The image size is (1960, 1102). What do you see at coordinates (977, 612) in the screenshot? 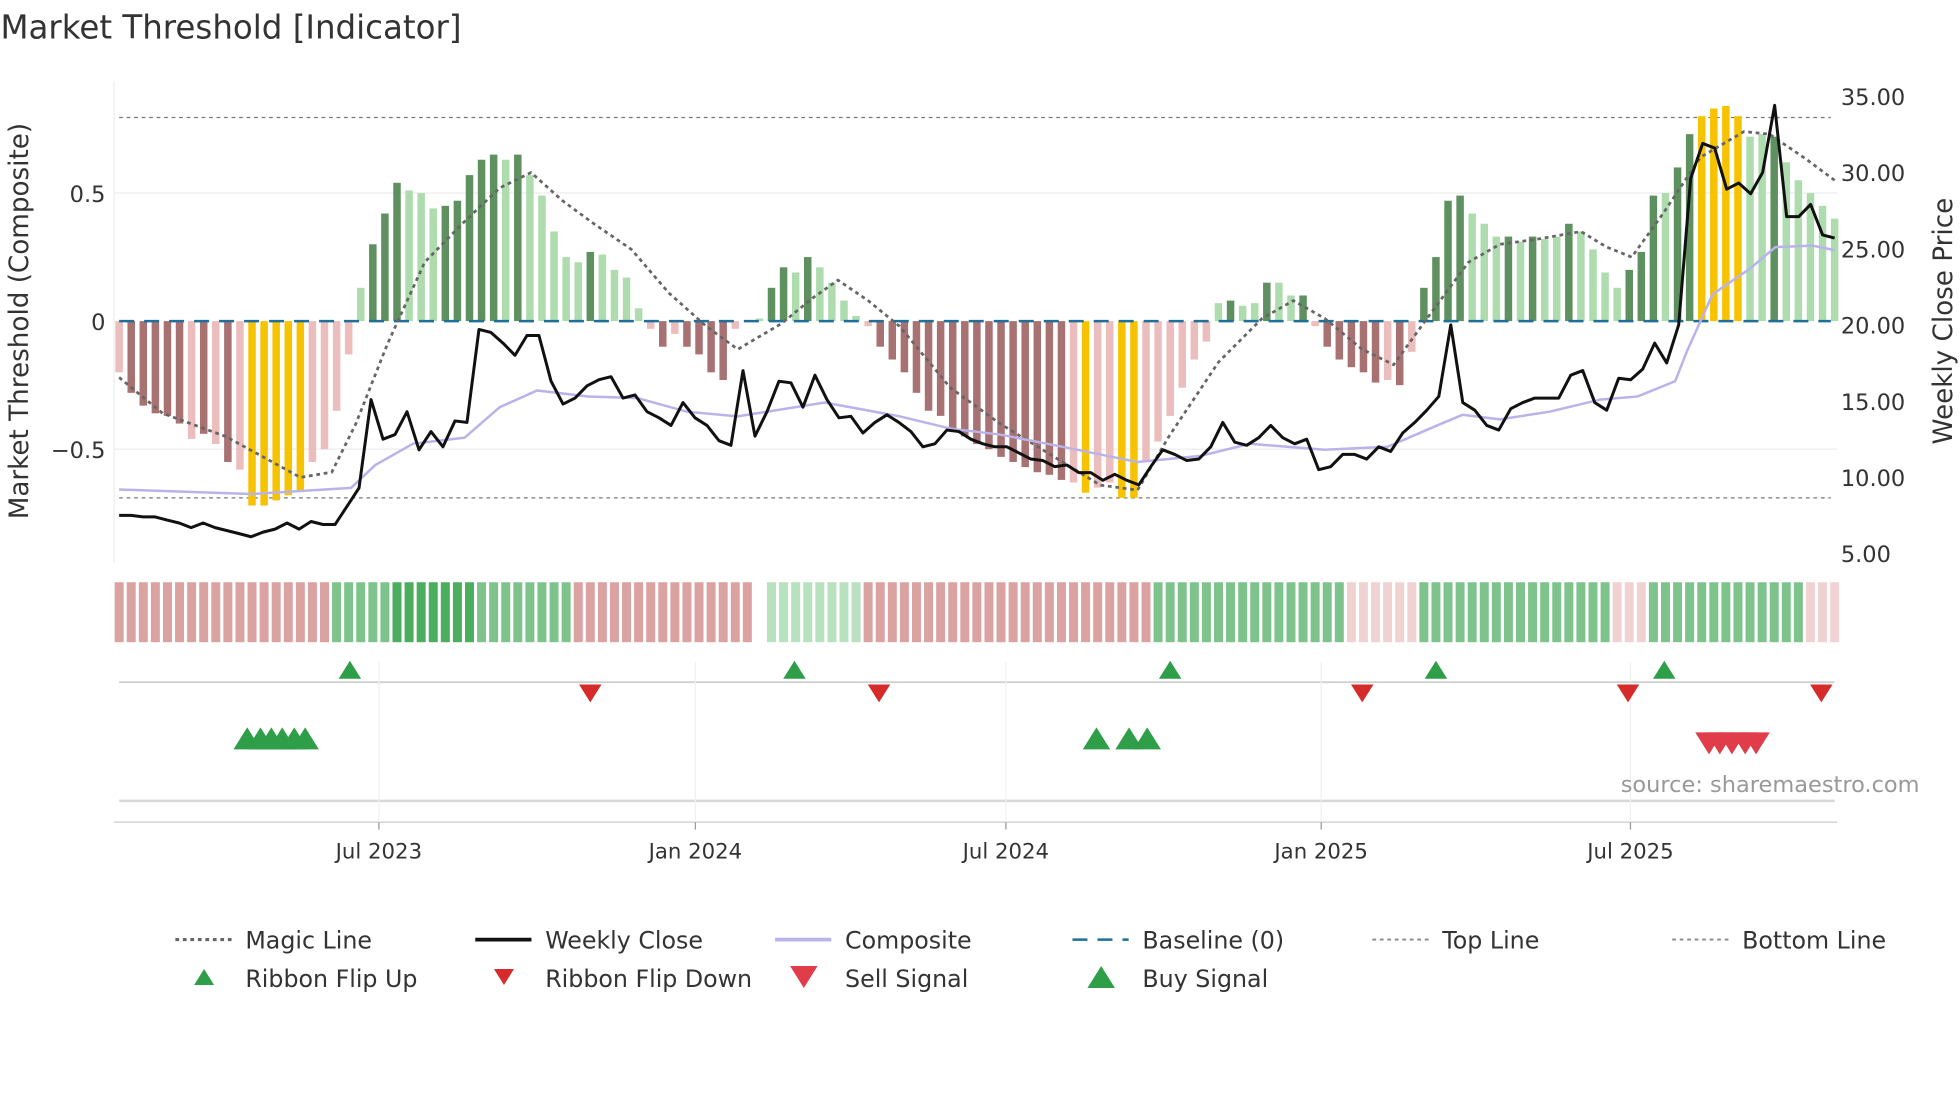
I see `ribbon` at bounding box center [977, 612].